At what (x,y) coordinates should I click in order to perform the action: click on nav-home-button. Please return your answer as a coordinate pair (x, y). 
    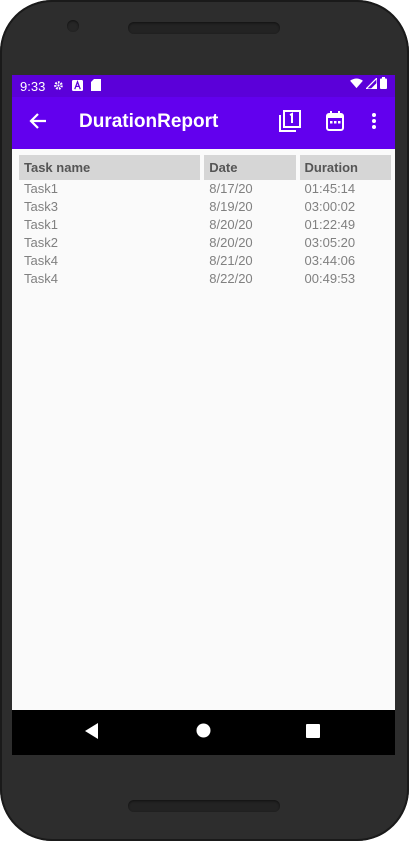
    Looking at the image, I should click on (203, 733).